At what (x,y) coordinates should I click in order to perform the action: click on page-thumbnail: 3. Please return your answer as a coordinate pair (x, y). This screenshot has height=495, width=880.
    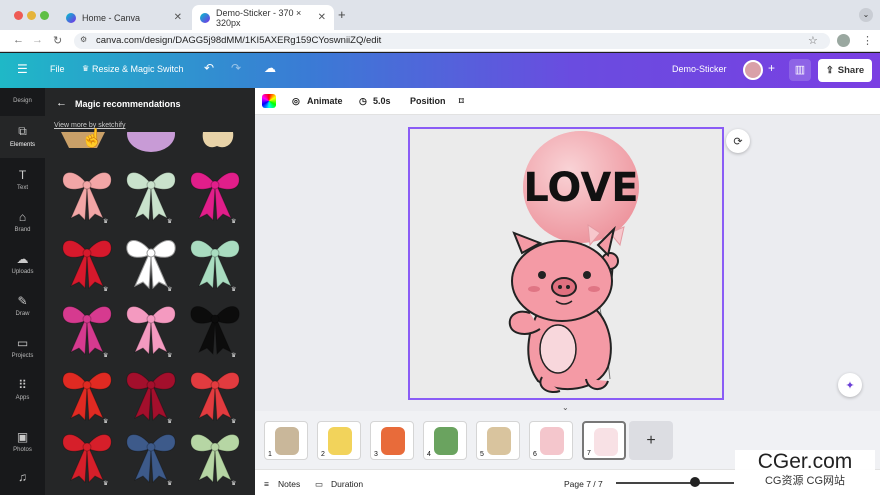
    Looking at the image, I should click on (392, 440).